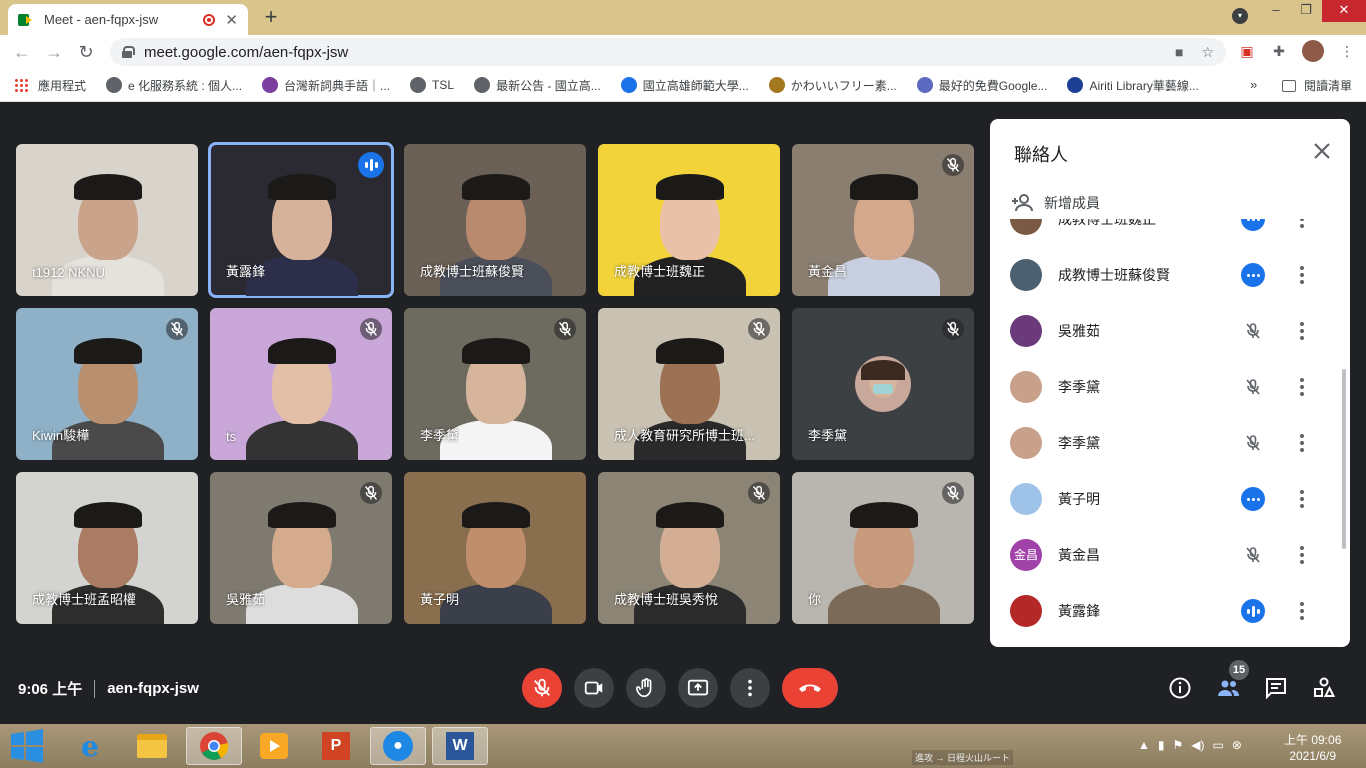  Describe the element at coordinates (689, 548) in the screenshot. I see `participant-tile: 成教博士班吳秀悅` at that location.